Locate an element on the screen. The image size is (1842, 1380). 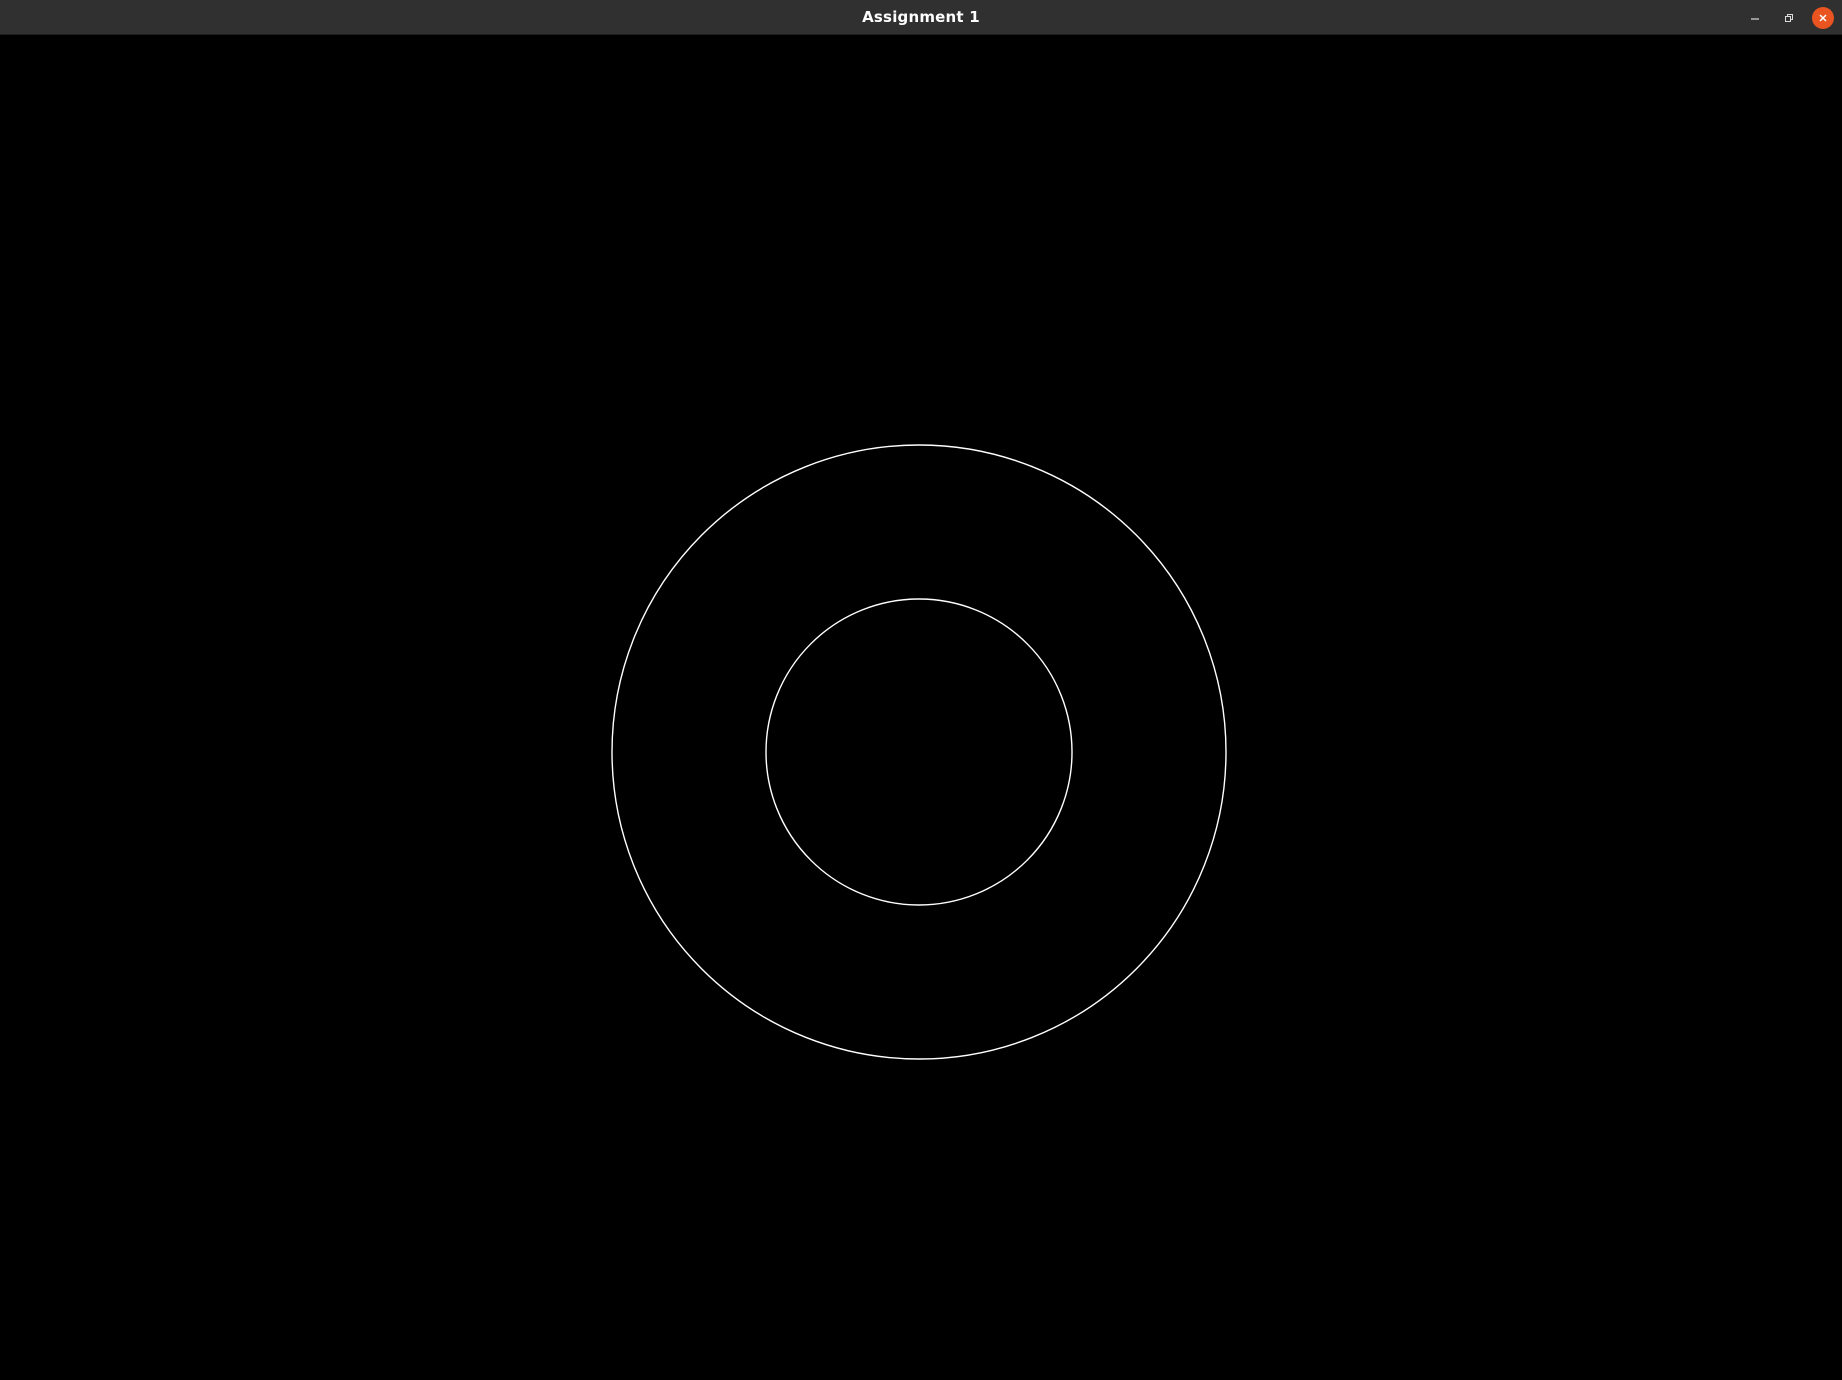
inner-circle is located at coordinates (919, 752).